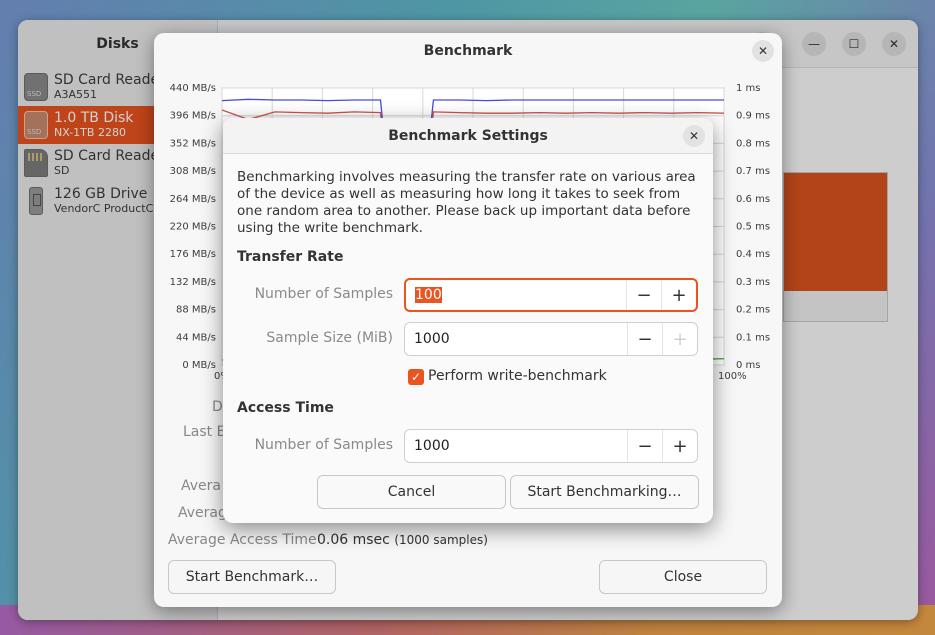 The width and height of the screenshot is (935, 635). Describe the element at coordinates (753, 282) in the screenshot. I see `y-right-tick-label: 0.3 ms` at that location.